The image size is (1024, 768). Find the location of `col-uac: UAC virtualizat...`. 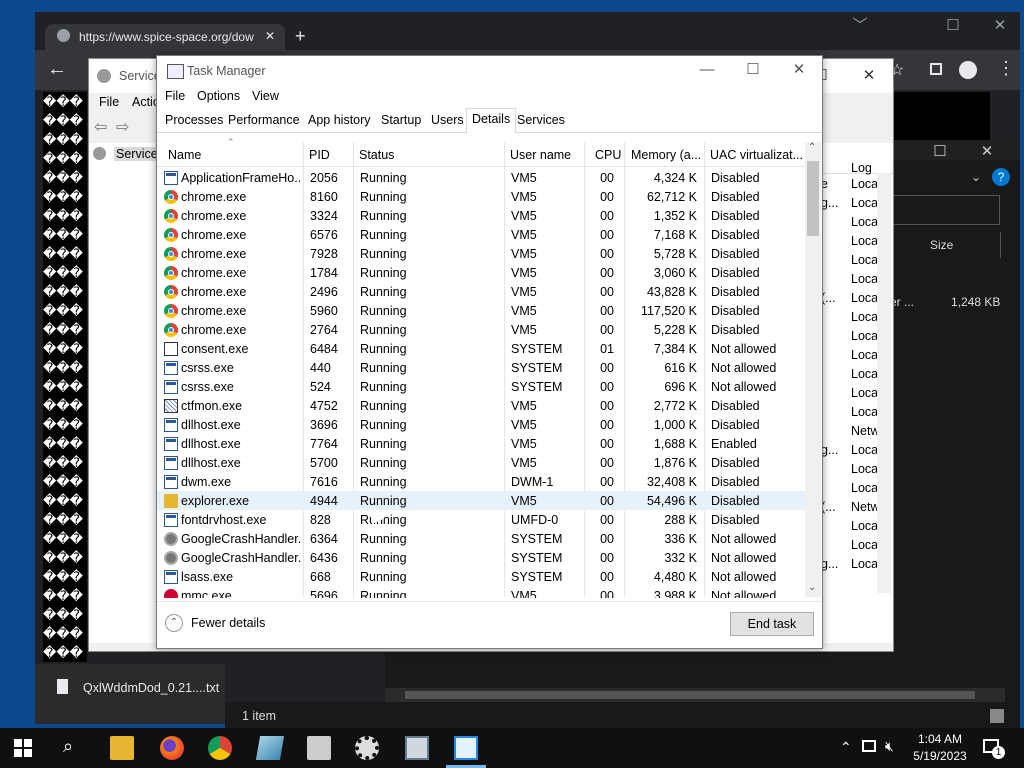

col-uac: UAC virtualizat... is located at coordinates (756, 155).